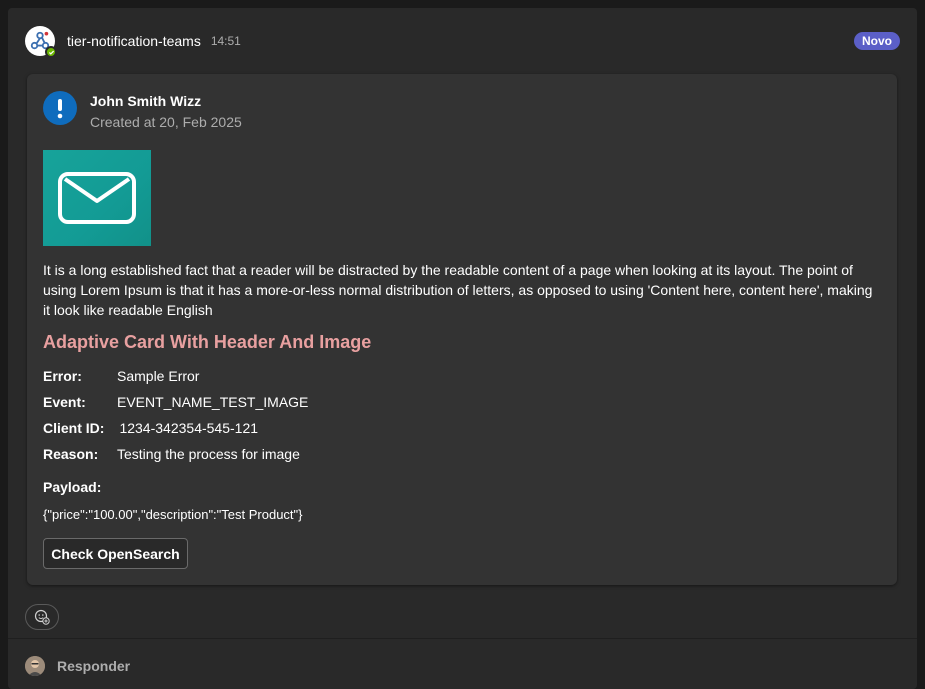 The height and width of the screenshot is (689, 925). What do you see at coordinates (877, 41) in the screenshot?
I see `new-badge: Novo` at bounding box center [877, 41].